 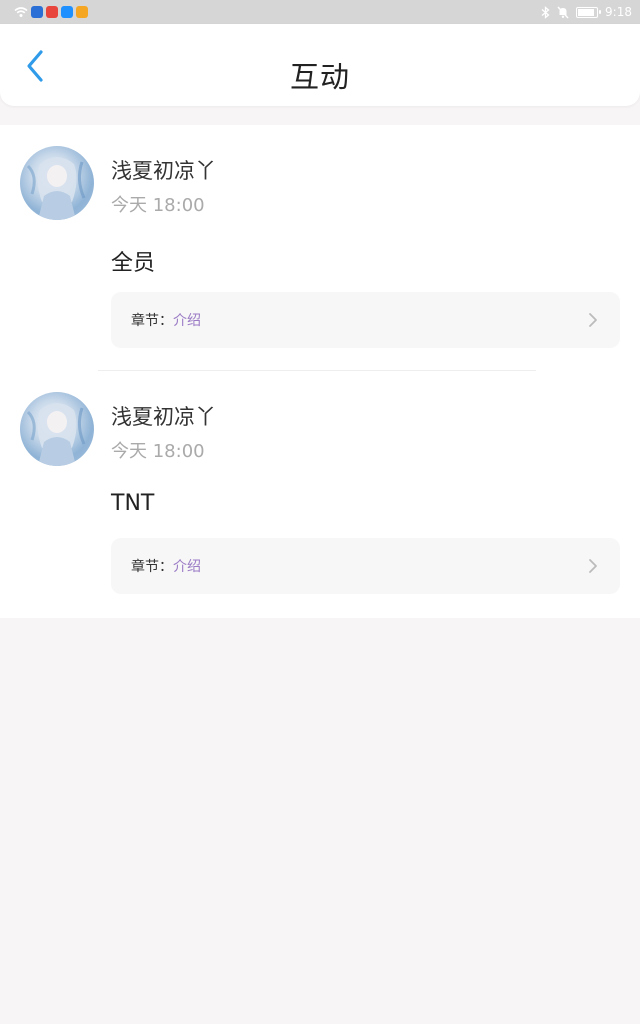 I want to click on status-bar: 9:18, so click(x=320, y=12).